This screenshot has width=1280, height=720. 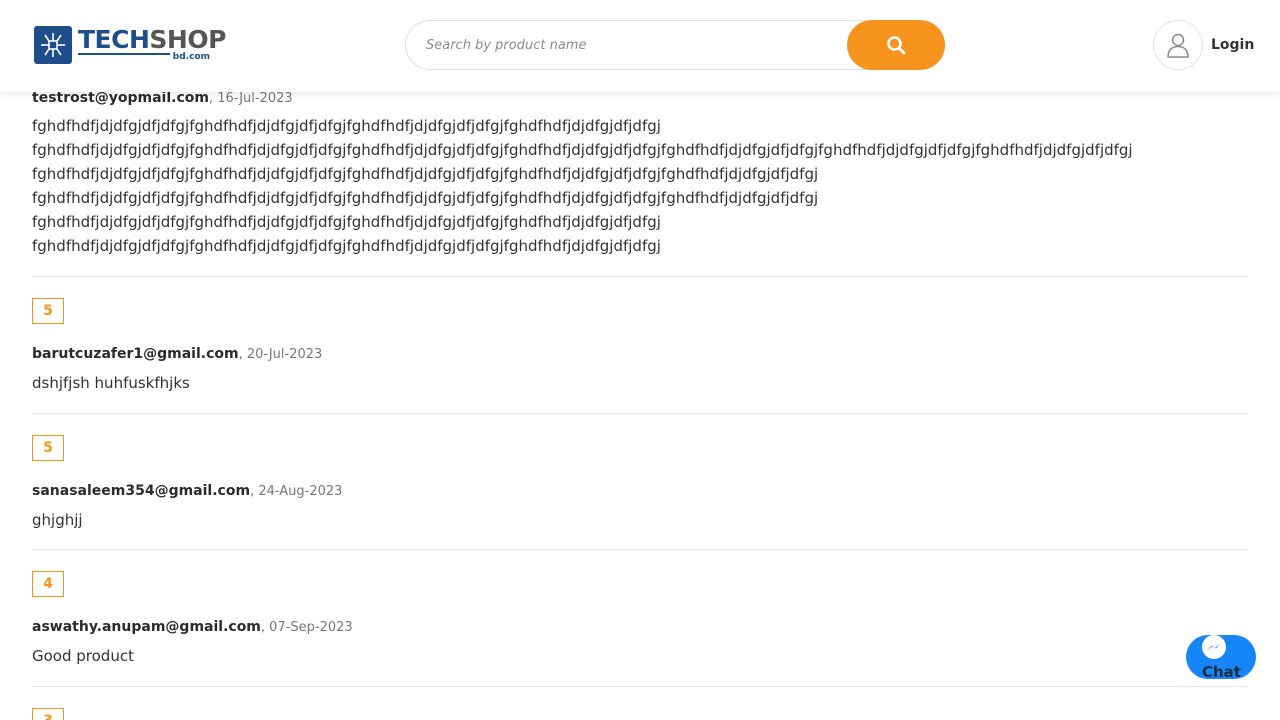 I want to click on reviewer-email: sanasaleem354@gmail.com, so click(x=141, y=491).